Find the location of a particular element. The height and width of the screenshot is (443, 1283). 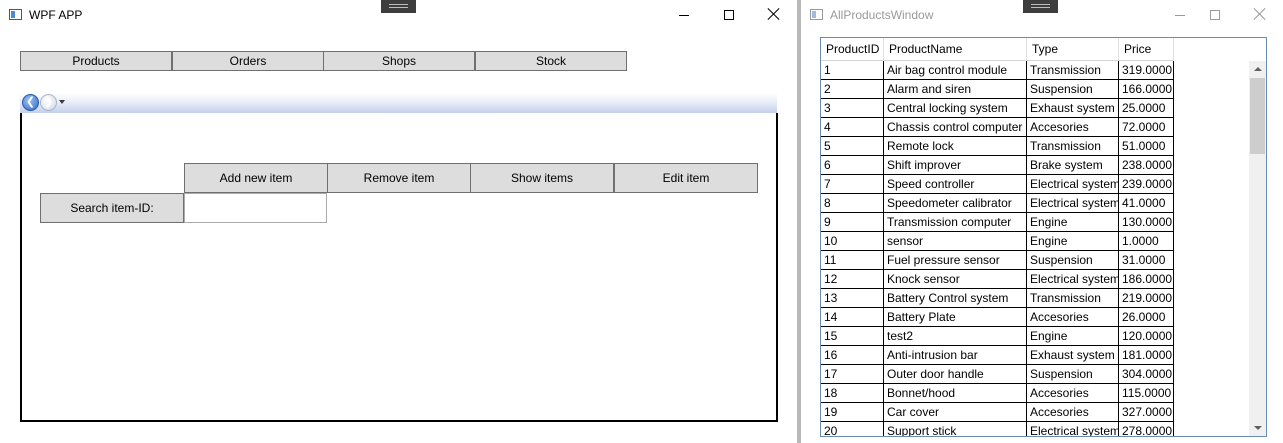

cell-productid: 7 is located at coordinates (852, 184).